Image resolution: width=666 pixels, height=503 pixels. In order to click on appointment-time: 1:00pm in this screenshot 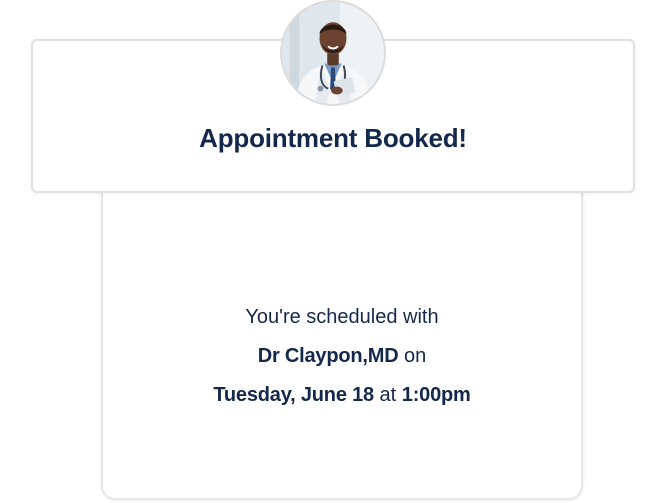, I will do `click(436, 395)`.